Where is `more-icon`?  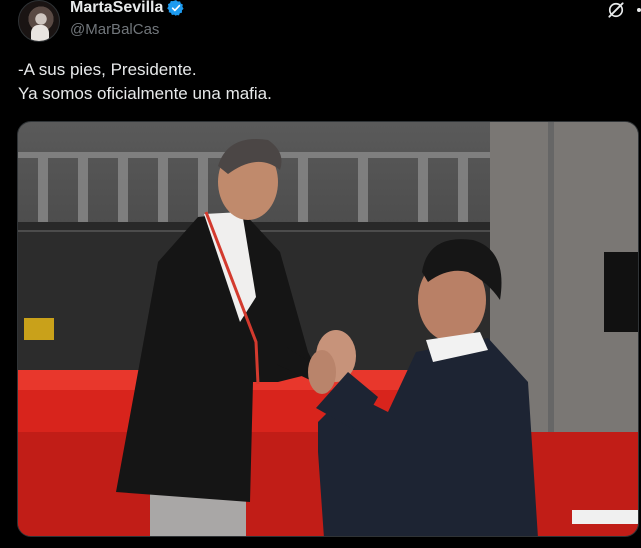
more-icon is located at coordinates (638, 10).